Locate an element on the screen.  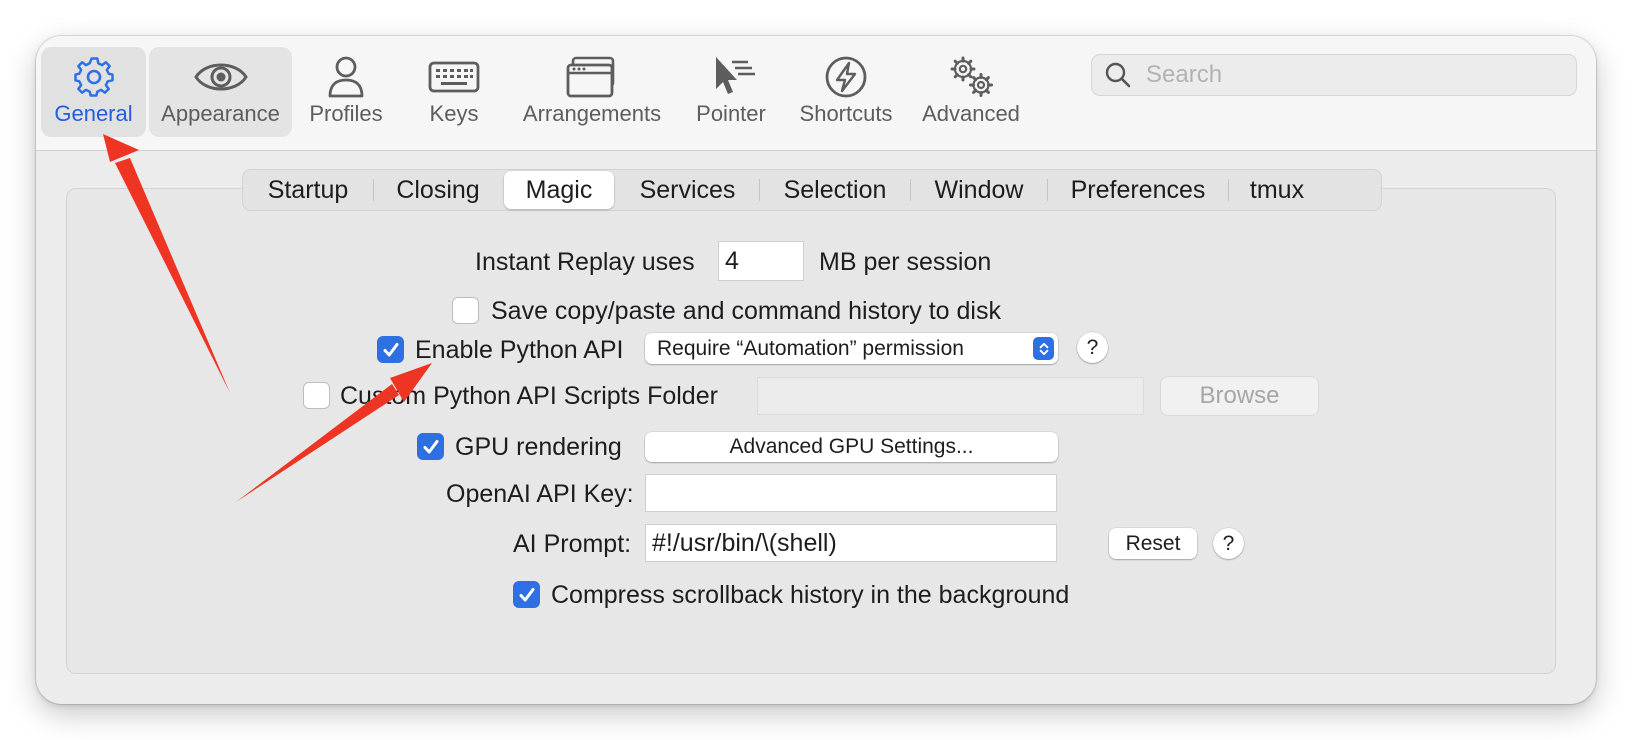
reset-button: Reset is located at coordinates (1153, 543).